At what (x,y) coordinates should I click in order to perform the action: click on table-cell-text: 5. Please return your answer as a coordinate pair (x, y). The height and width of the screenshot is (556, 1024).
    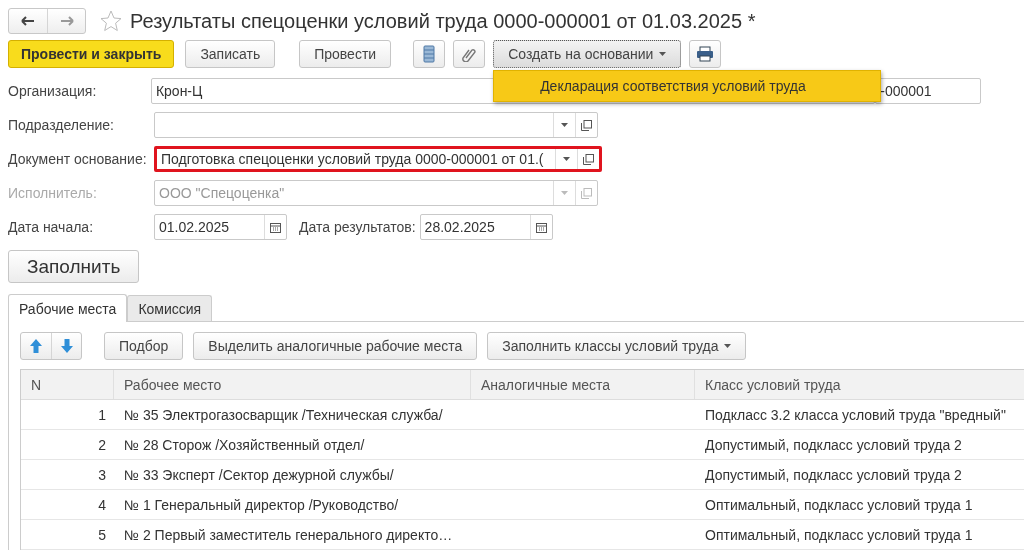
    Looking at the image, I should click on (102, 535).